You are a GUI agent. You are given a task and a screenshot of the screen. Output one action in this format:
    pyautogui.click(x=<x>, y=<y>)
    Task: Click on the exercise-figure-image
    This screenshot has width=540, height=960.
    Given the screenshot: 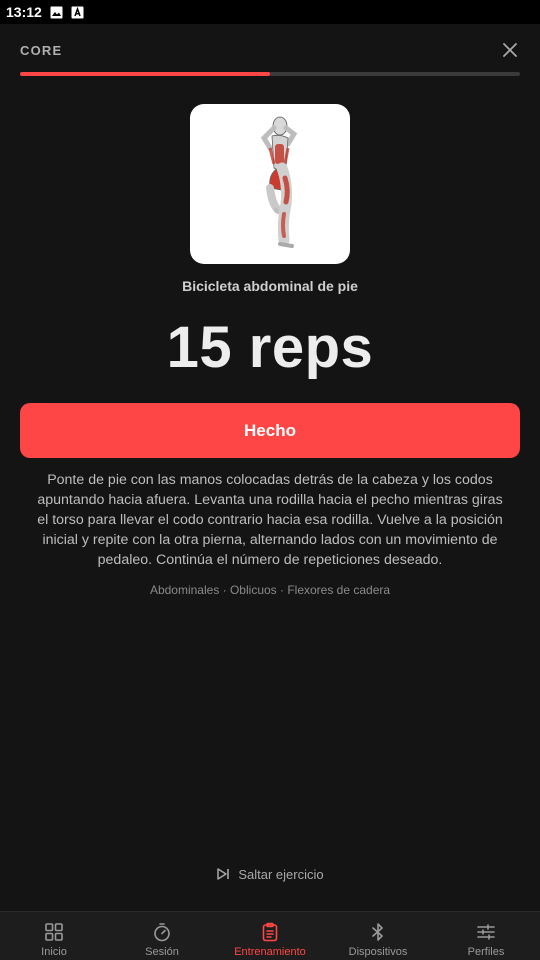 What is the action you would take?
    pyautogui.click(x=279, y=182)
    